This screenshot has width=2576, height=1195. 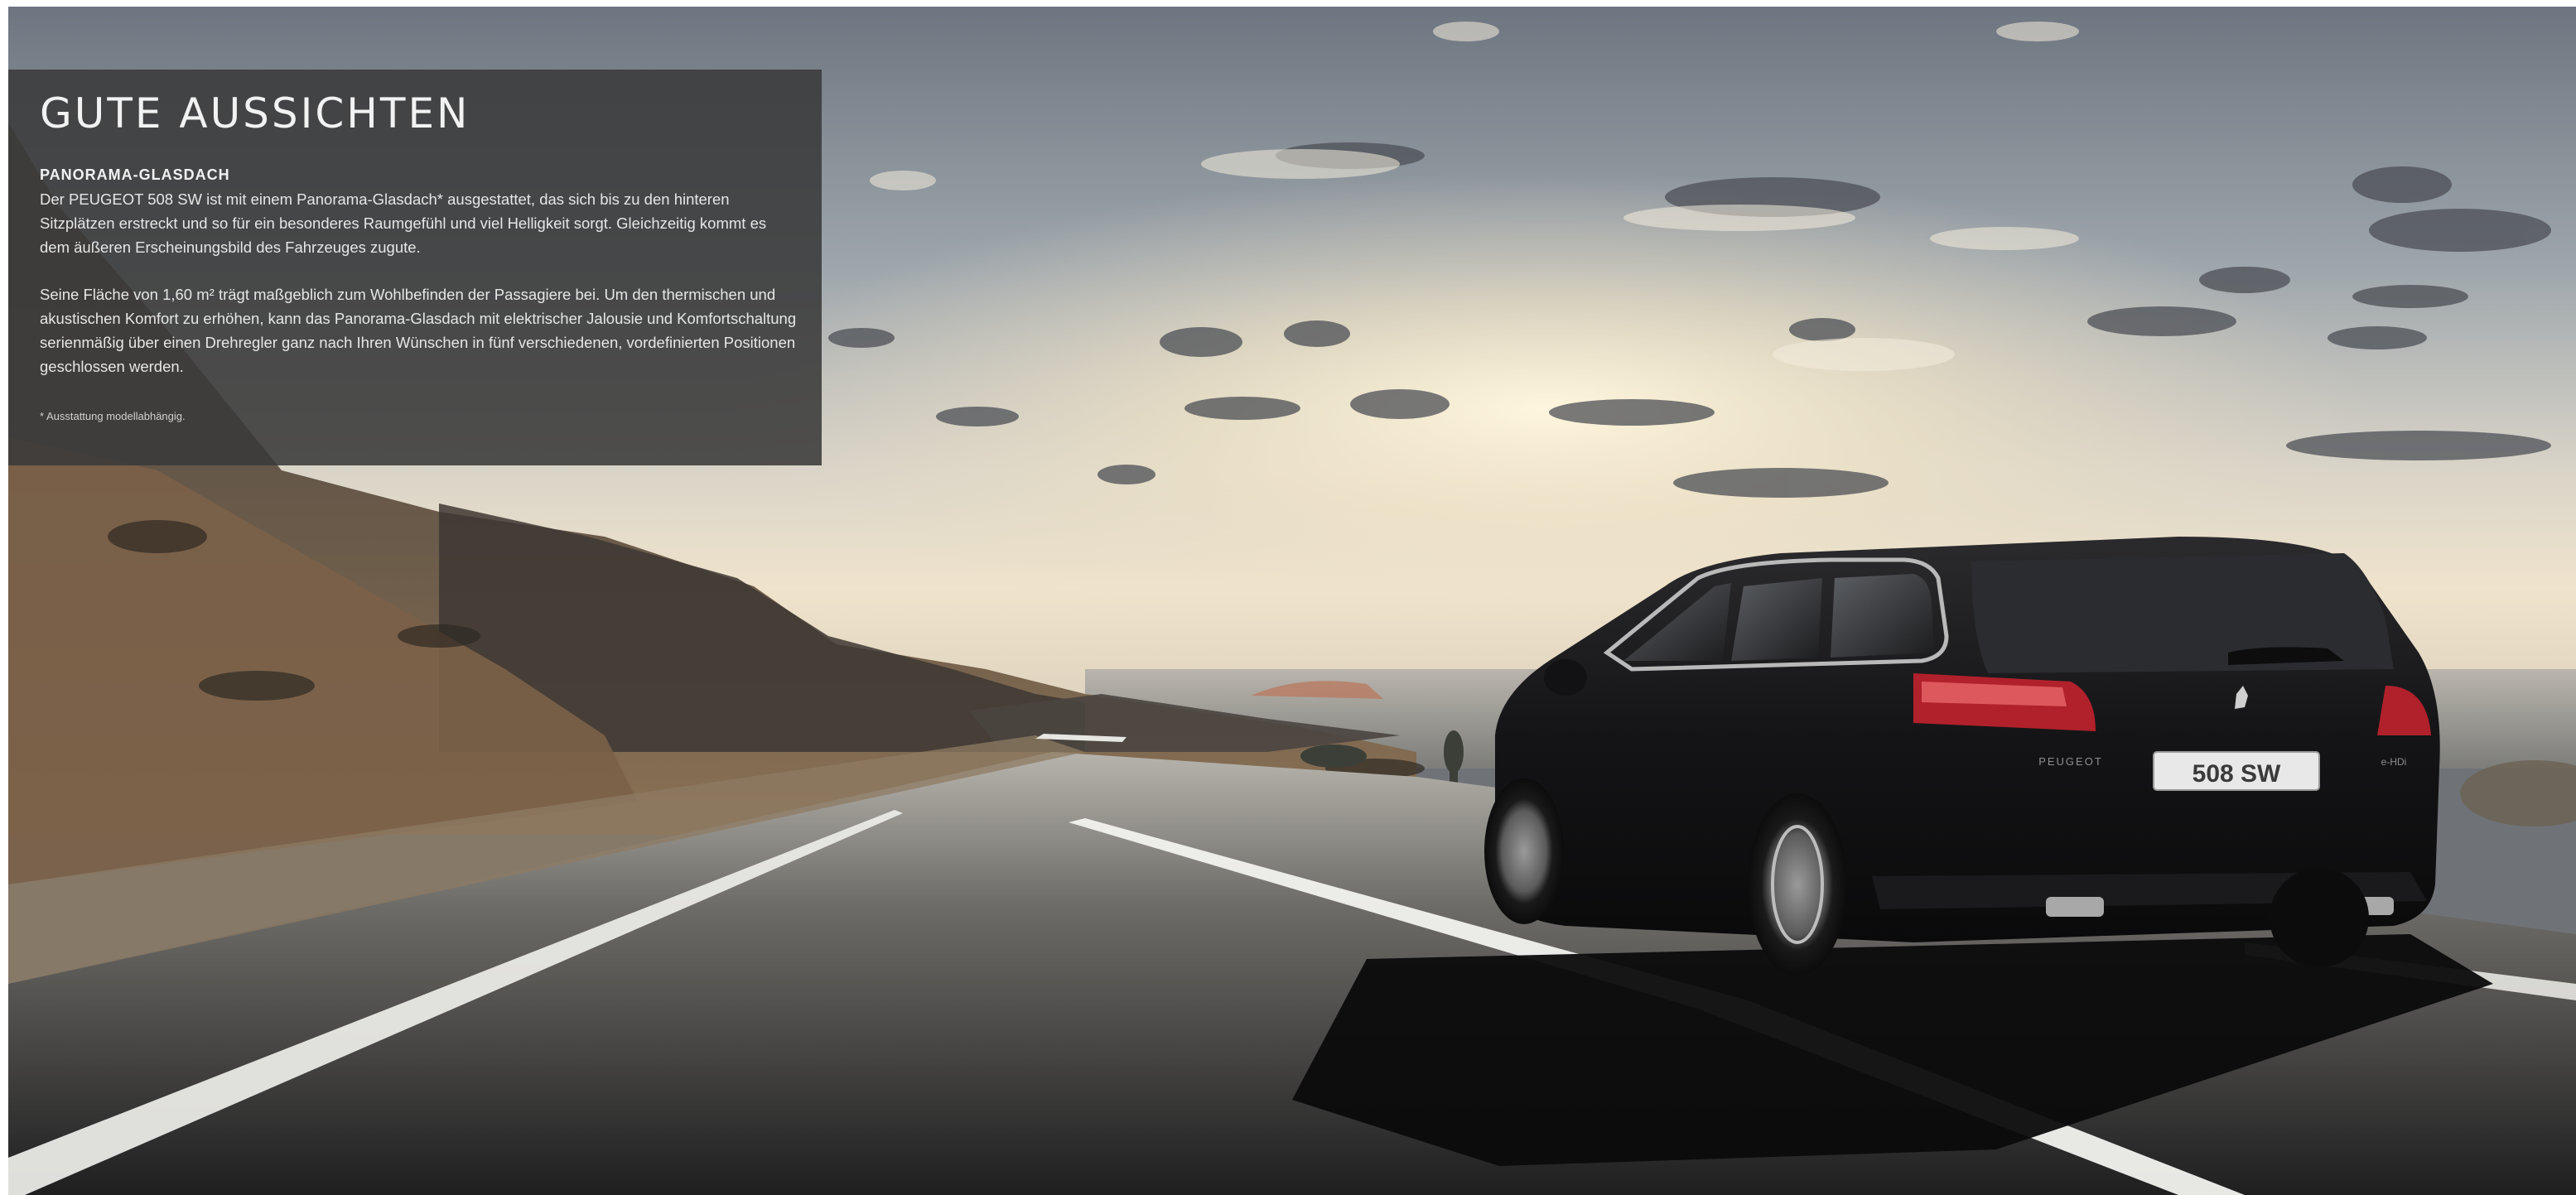 I want to click on section-subheadline: PANORAMA-GLASDACH, so click(x=135, y=174).